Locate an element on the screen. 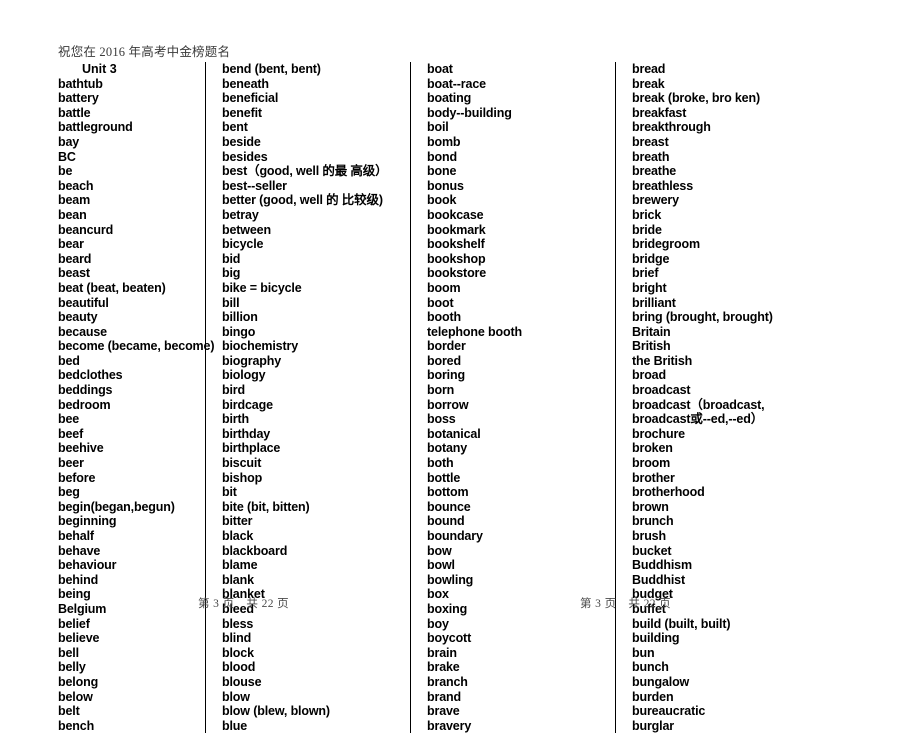  word-entry: broadcast（broadcast, is located at coordinates (698, 404).